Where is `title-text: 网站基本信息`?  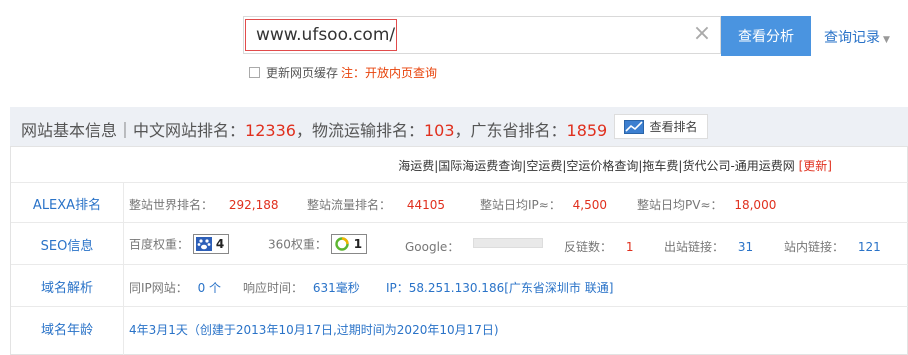 title-text: 网站基本信息 is located at coordinates (69, 130).